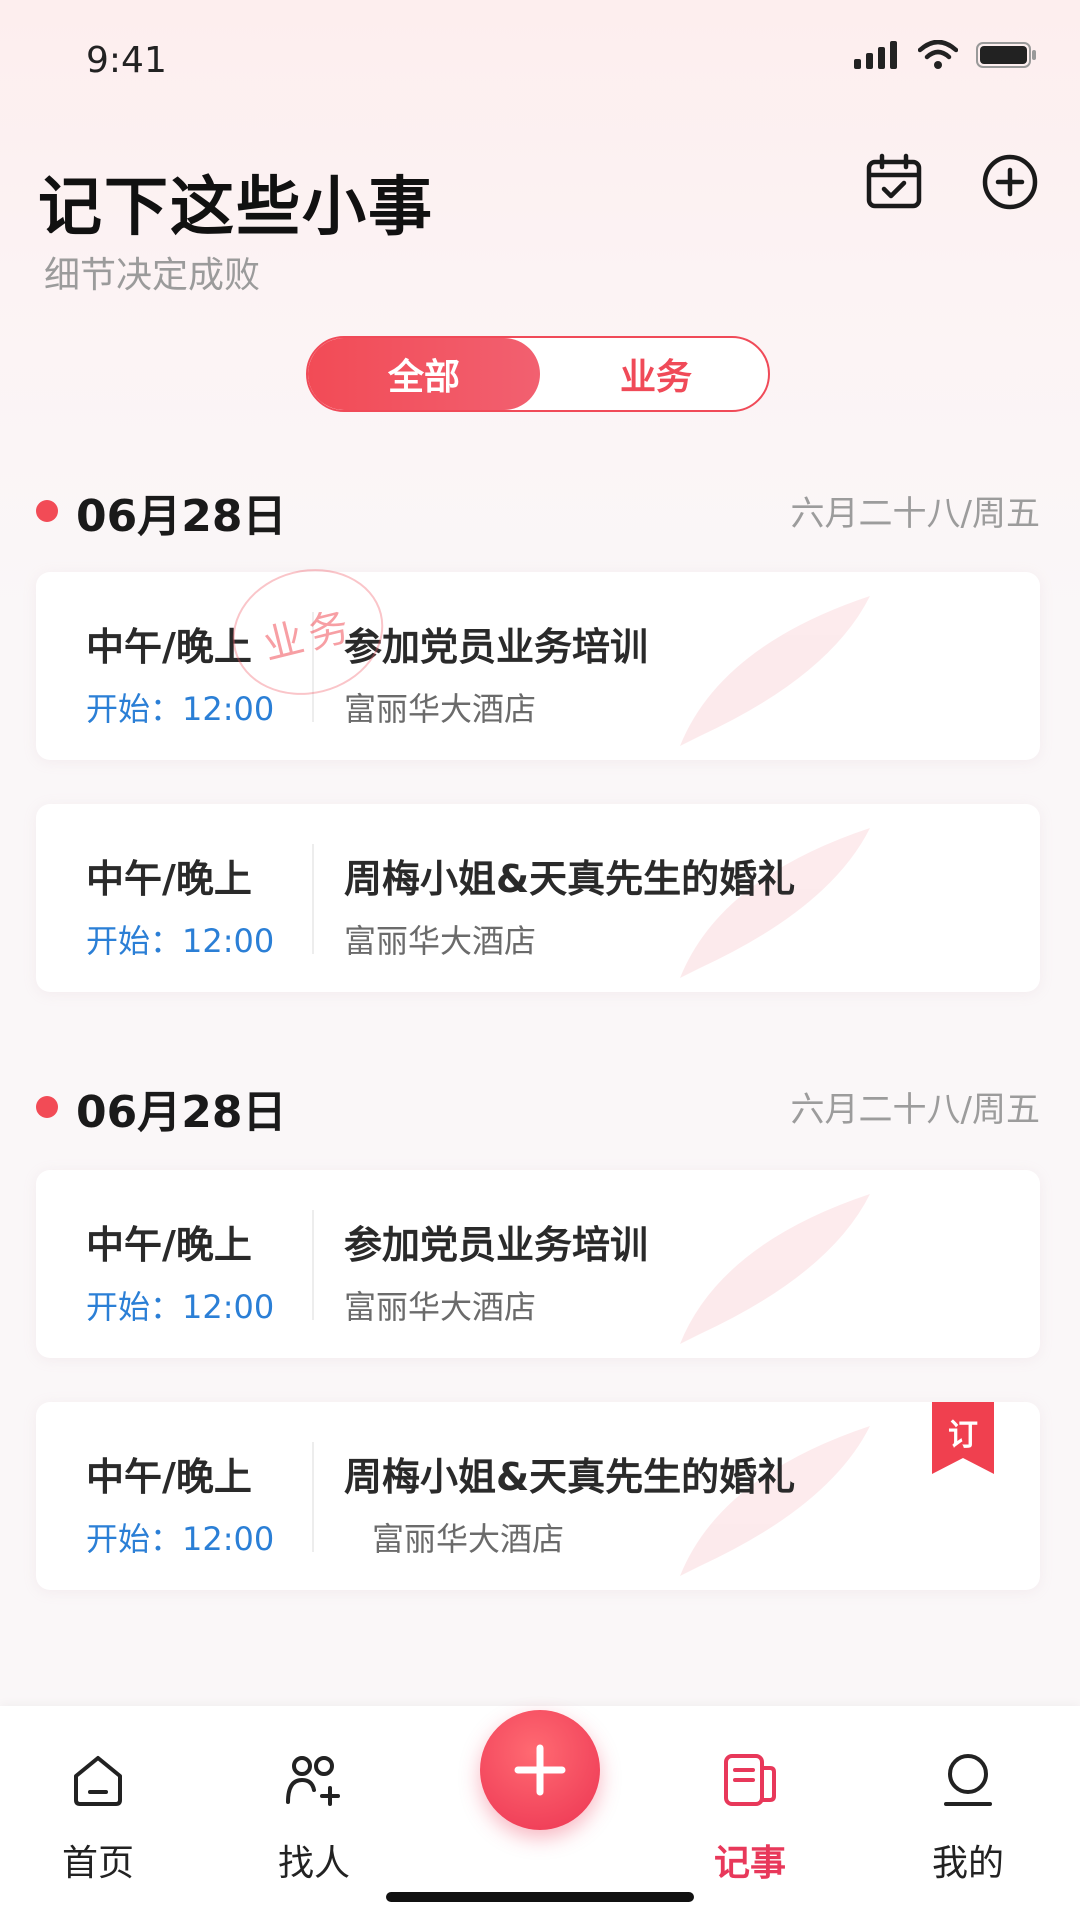 The image size is (1080, 1920). What do you see at coordinates (540, 1897) in the screenshot?
I see `home-indicator` at bounding box center [540, 1897].